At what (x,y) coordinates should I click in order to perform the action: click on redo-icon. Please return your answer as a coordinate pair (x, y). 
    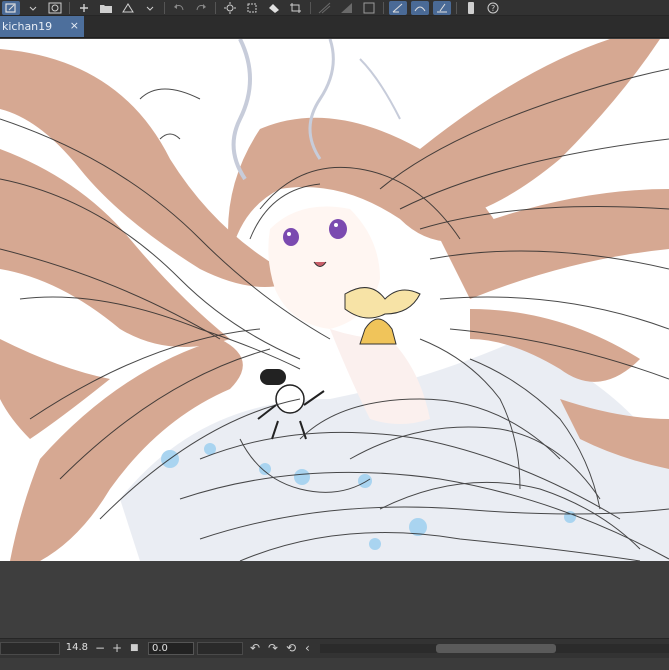
    Looking at the image, I should click on (201, 8).